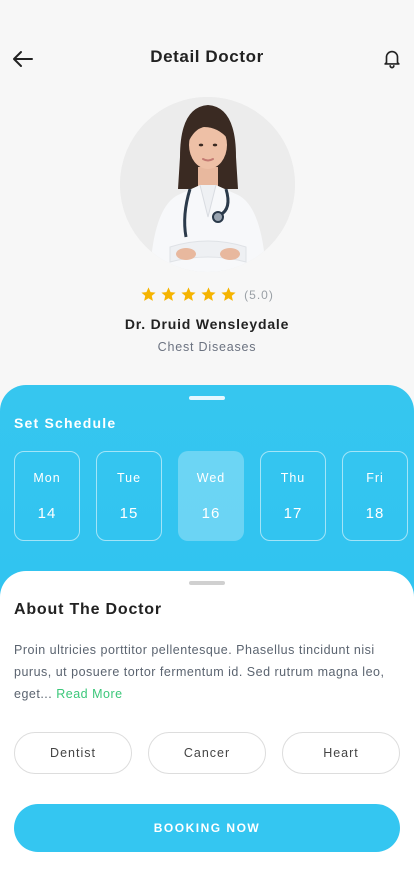 The width and height of the screenshot is (414, 896). I want to click on day-wed-selected: Wed 16, so click(211, 496).